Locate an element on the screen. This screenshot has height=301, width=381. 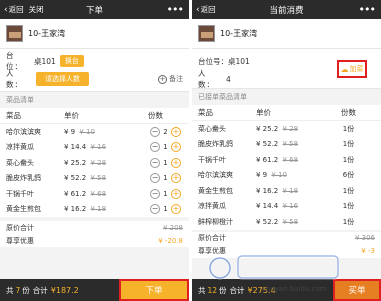
dish-price-group: ¥ 61.2 ¥ 68 is located at coordinates (289, 160).